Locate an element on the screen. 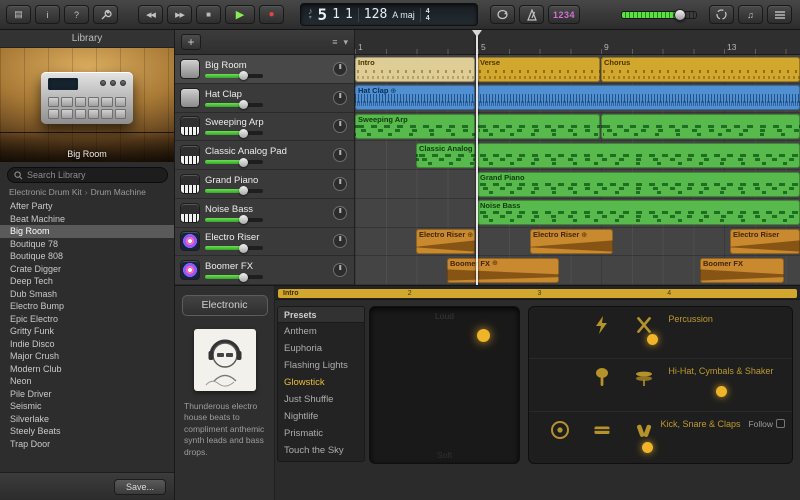  list-item: Steely Beats is located at coordinates (87, 431).